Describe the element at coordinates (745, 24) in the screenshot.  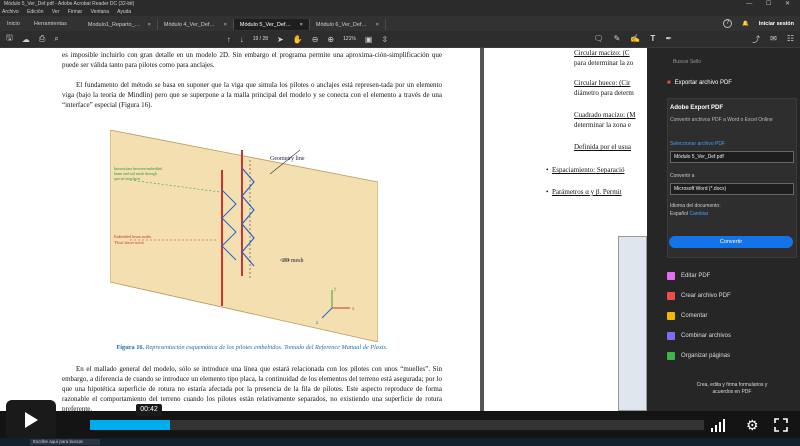
I see `bell-icon: 🔔` at that location.